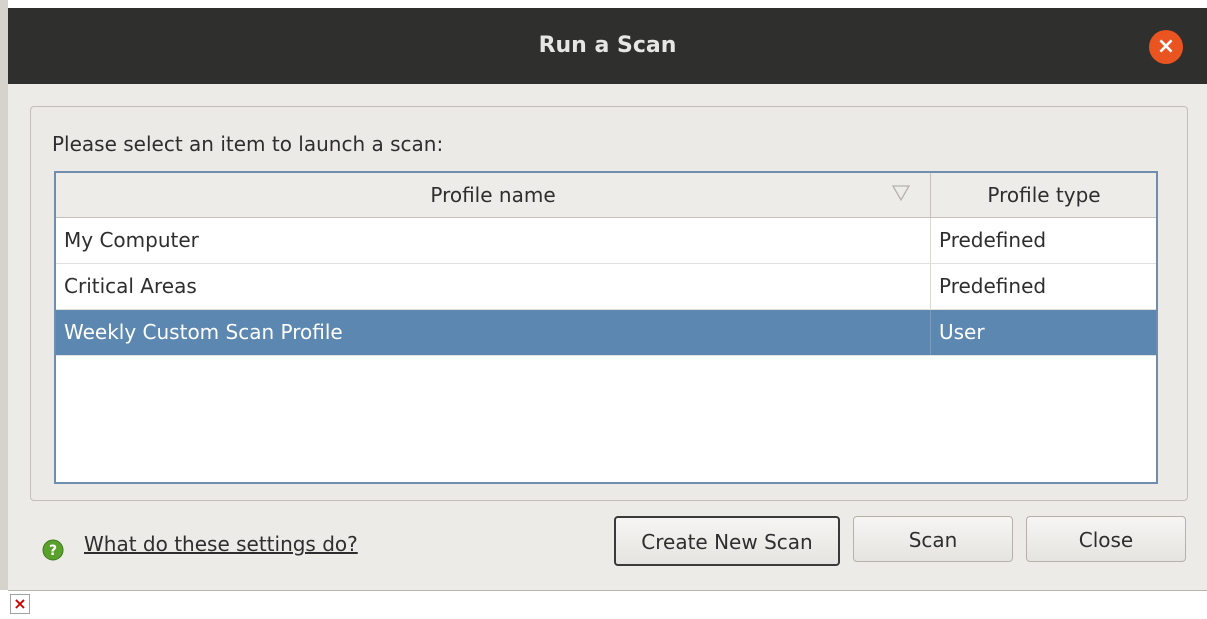  I want to click on profile-type-cell: User, so click(962, 332).